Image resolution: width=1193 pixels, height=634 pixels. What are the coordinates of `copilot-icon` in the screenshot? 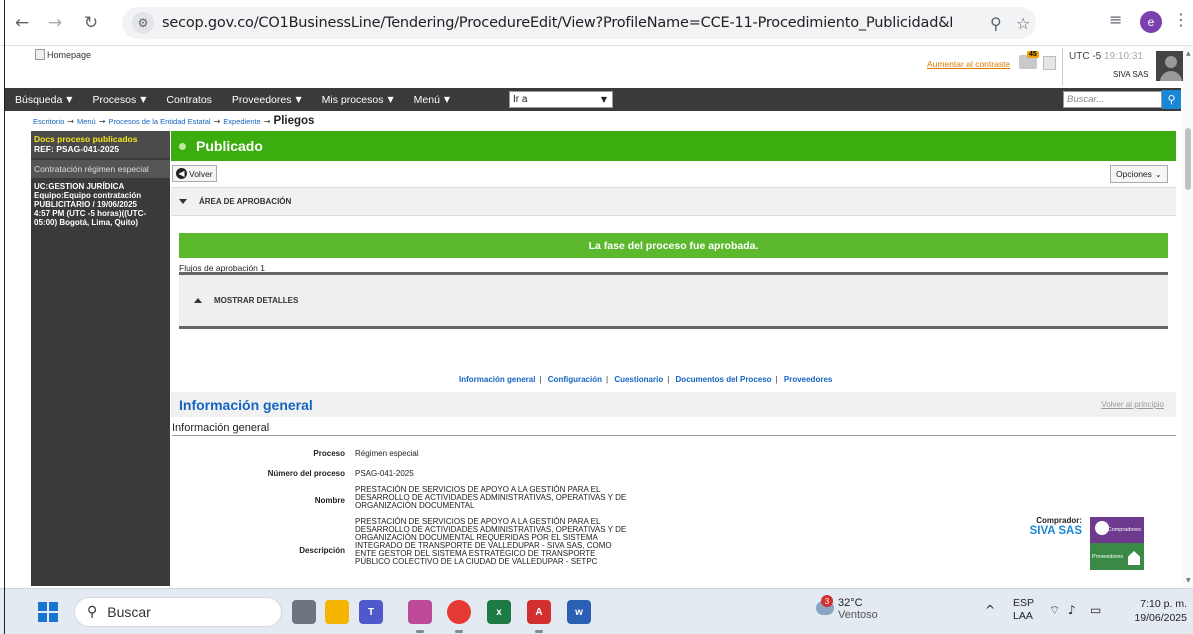 It's located at (420, 612).